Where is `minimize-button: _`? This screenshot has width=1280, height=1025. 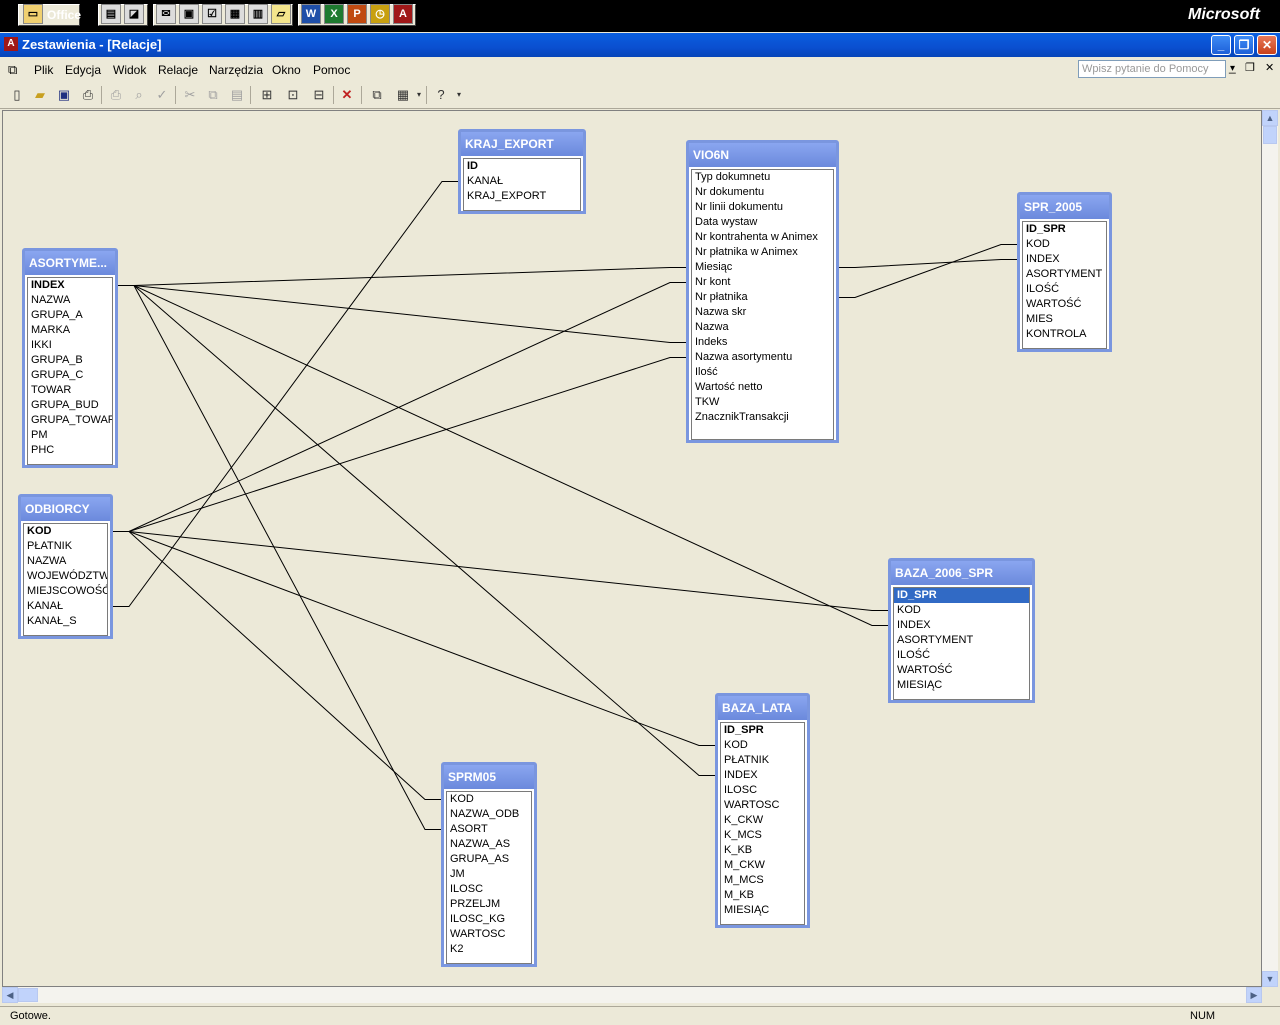 minimize-button: _ is located at coordinates (1221, 45).